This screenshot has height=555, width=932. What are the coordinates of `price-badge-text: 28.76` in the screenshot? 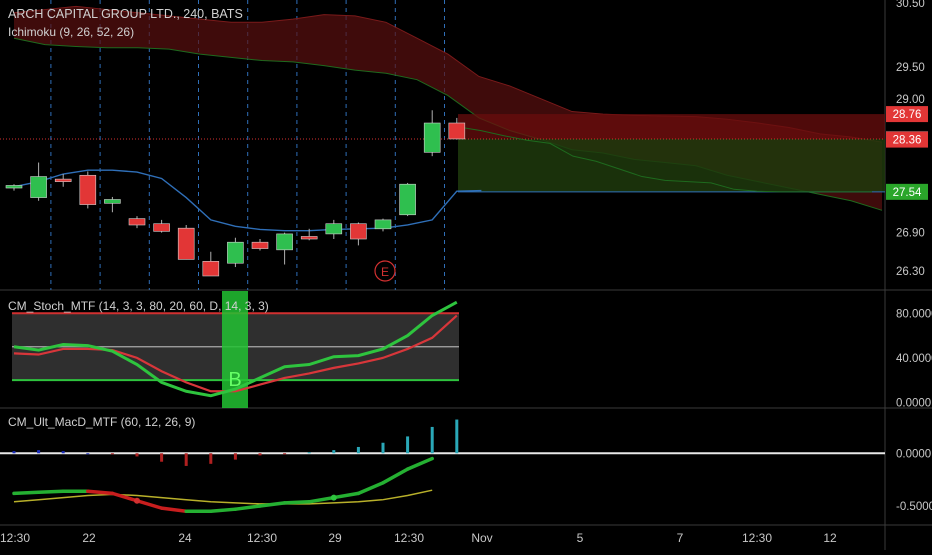 It's located at (907, 115).